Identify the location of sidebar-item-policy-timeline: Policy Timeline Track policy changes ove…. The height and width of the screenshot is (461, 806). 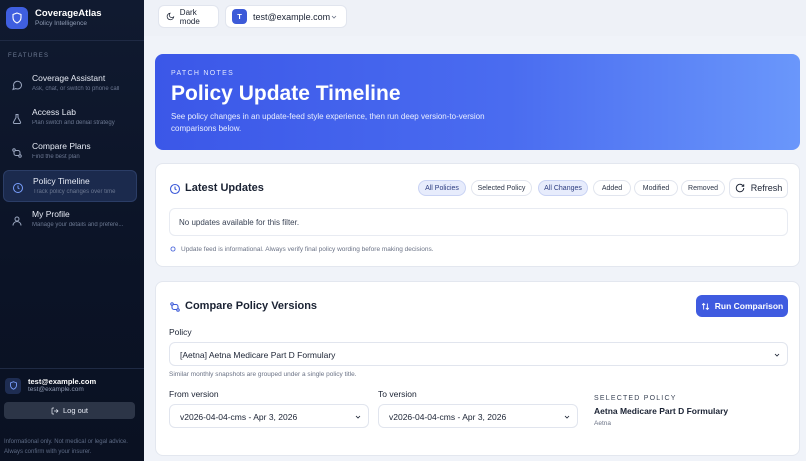
(70, 186).